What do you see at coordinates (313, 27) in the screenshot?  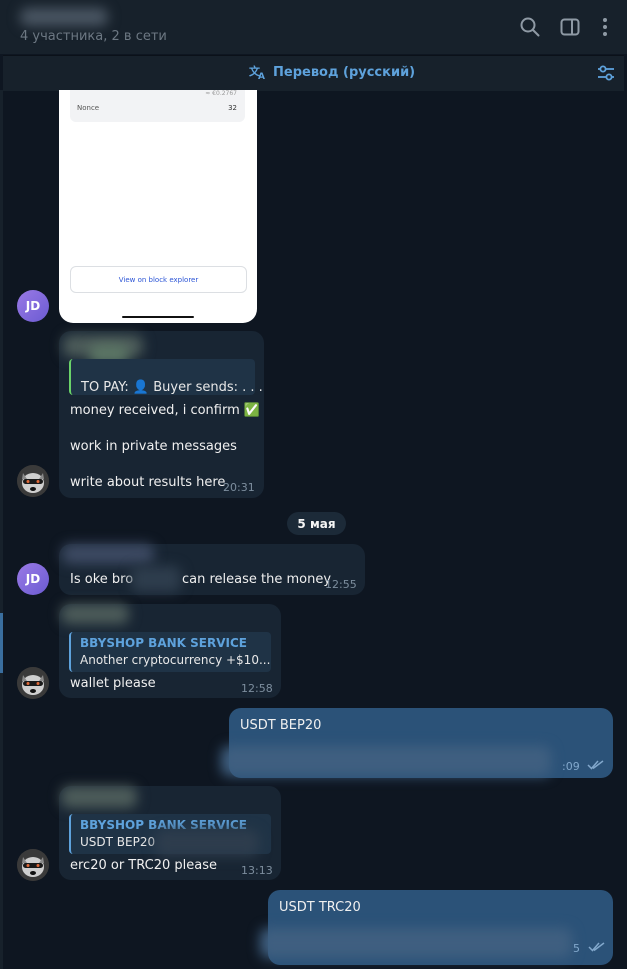 I see `chat-header: 4 участника, 2 в сети` at bounding box center [313, 27].